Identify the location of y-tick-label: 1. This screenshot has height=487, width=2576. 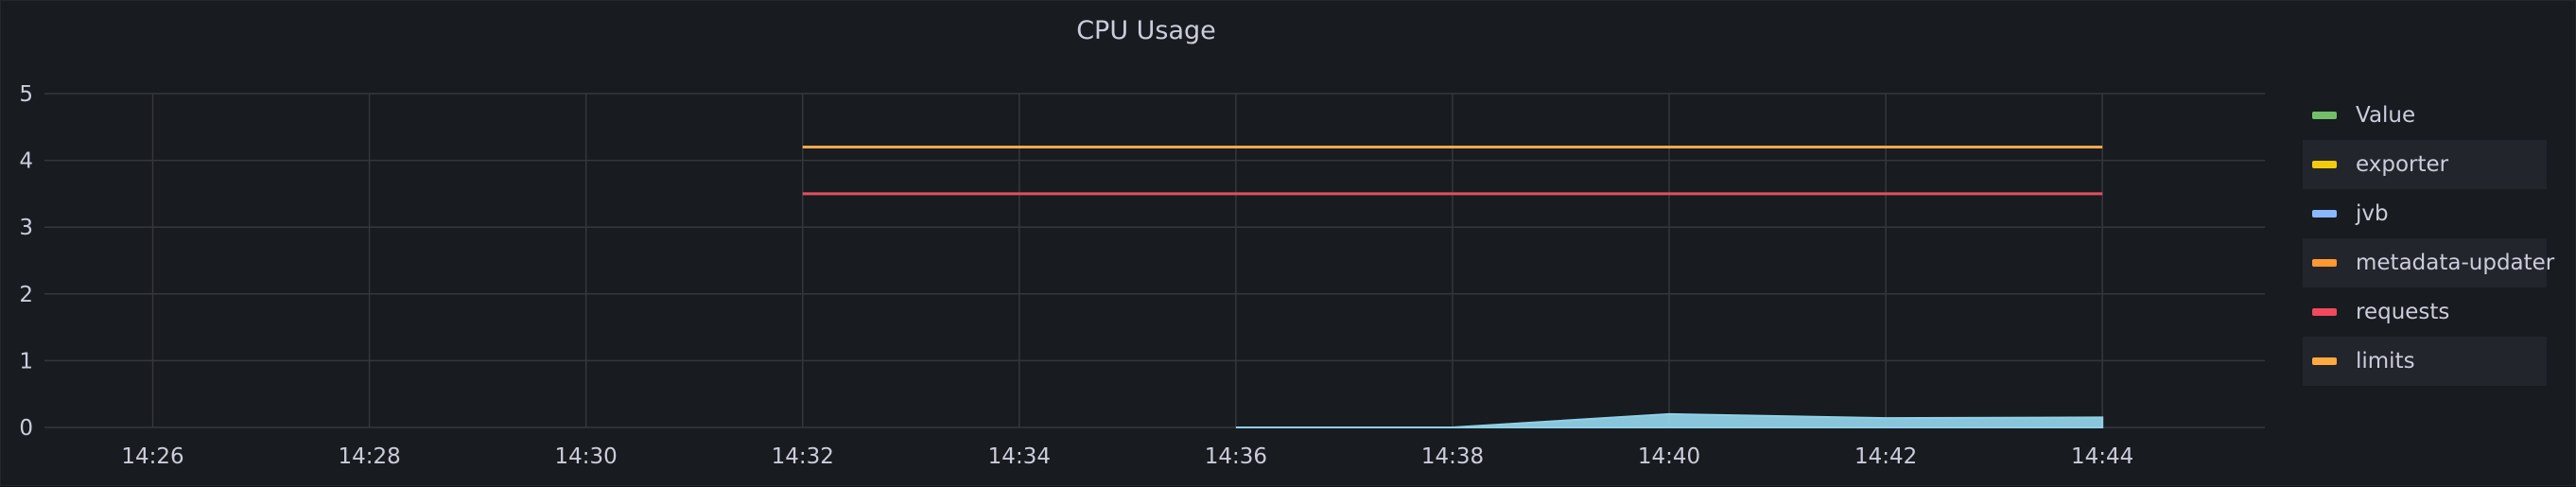
(26, 361).